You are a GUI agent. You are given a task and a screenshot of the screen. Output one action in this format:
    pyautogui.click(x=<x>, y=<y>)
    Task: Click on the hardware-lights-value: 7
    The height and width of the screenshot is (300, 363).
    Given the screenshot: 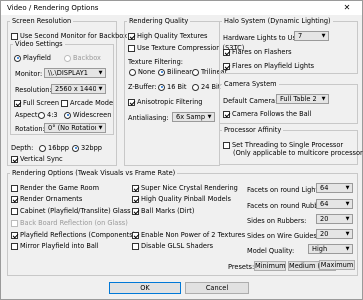 What is the action you would take?
    pyautogui.click(x=300, y=36)
    